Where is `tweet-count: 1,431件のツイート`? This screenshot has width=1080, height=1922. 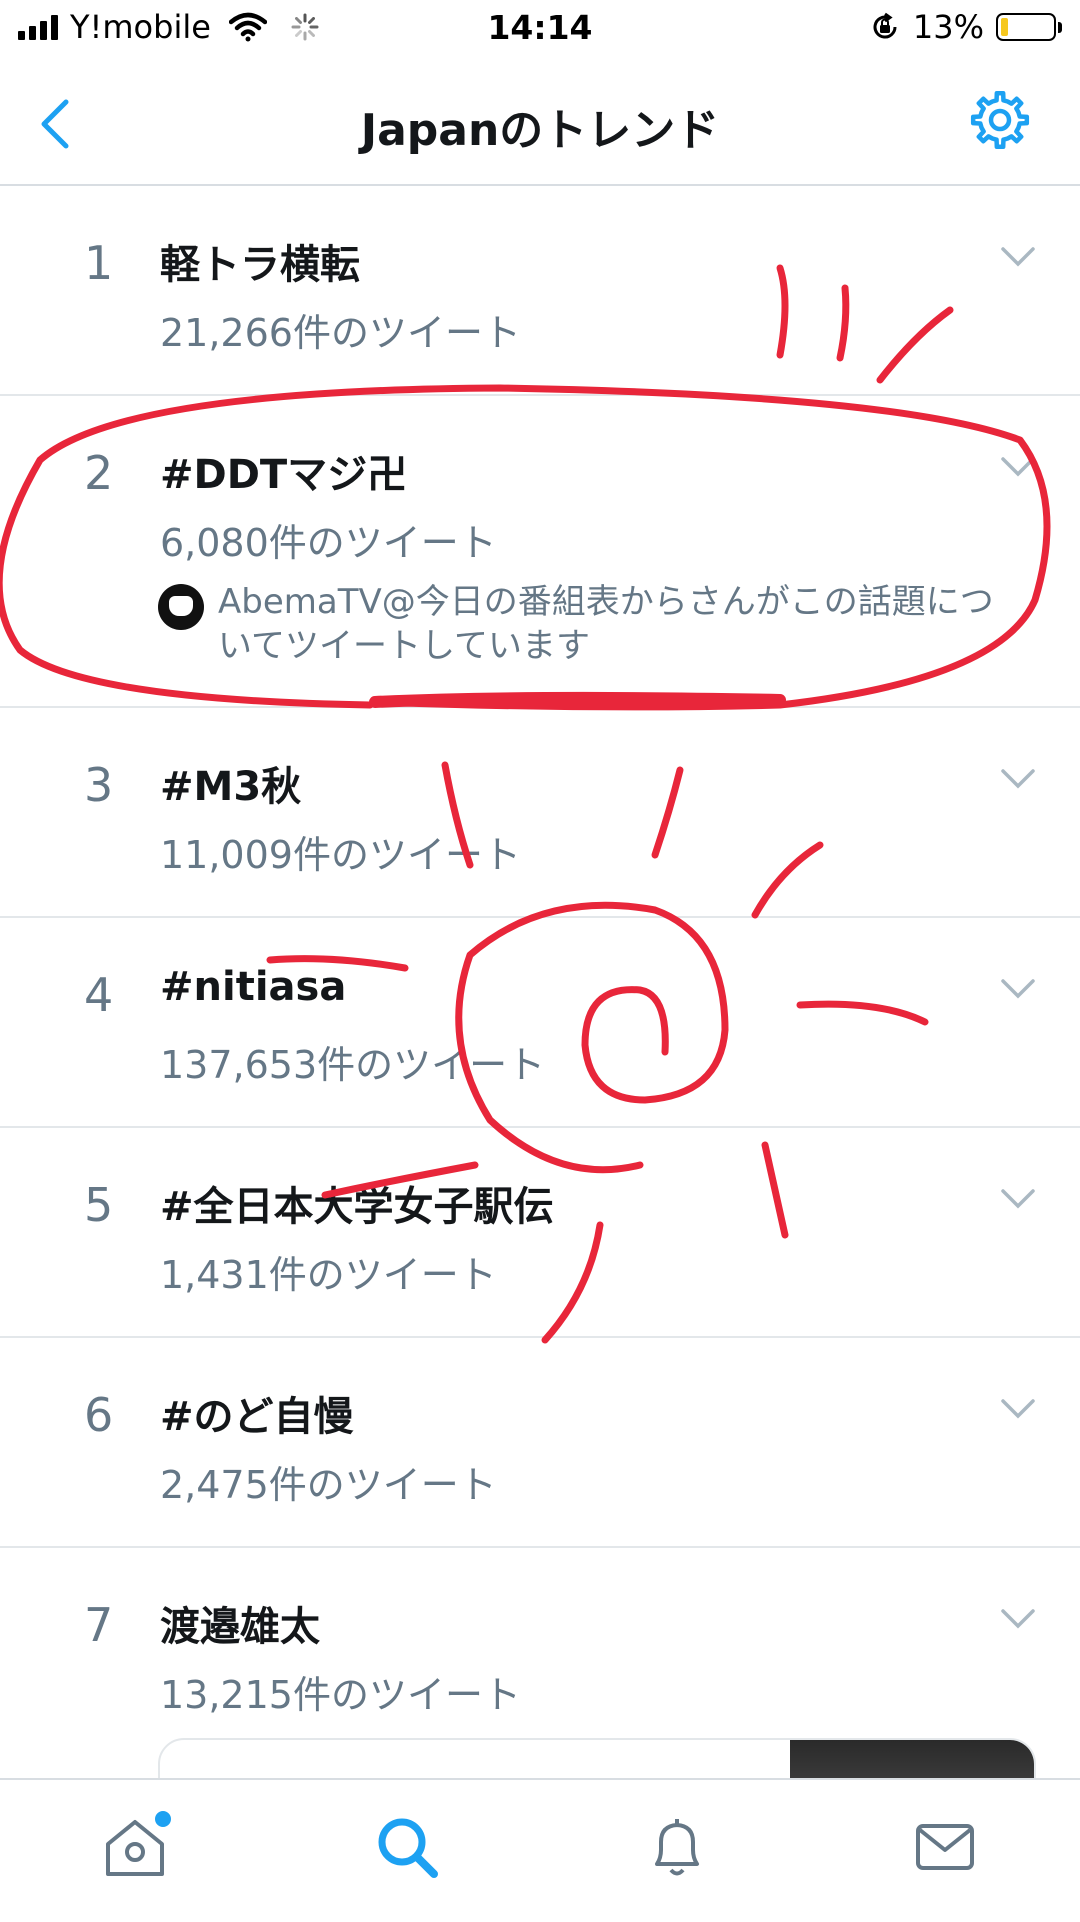
tweet-count: 1,431件のツイート is located at coordinates (328, 1275).